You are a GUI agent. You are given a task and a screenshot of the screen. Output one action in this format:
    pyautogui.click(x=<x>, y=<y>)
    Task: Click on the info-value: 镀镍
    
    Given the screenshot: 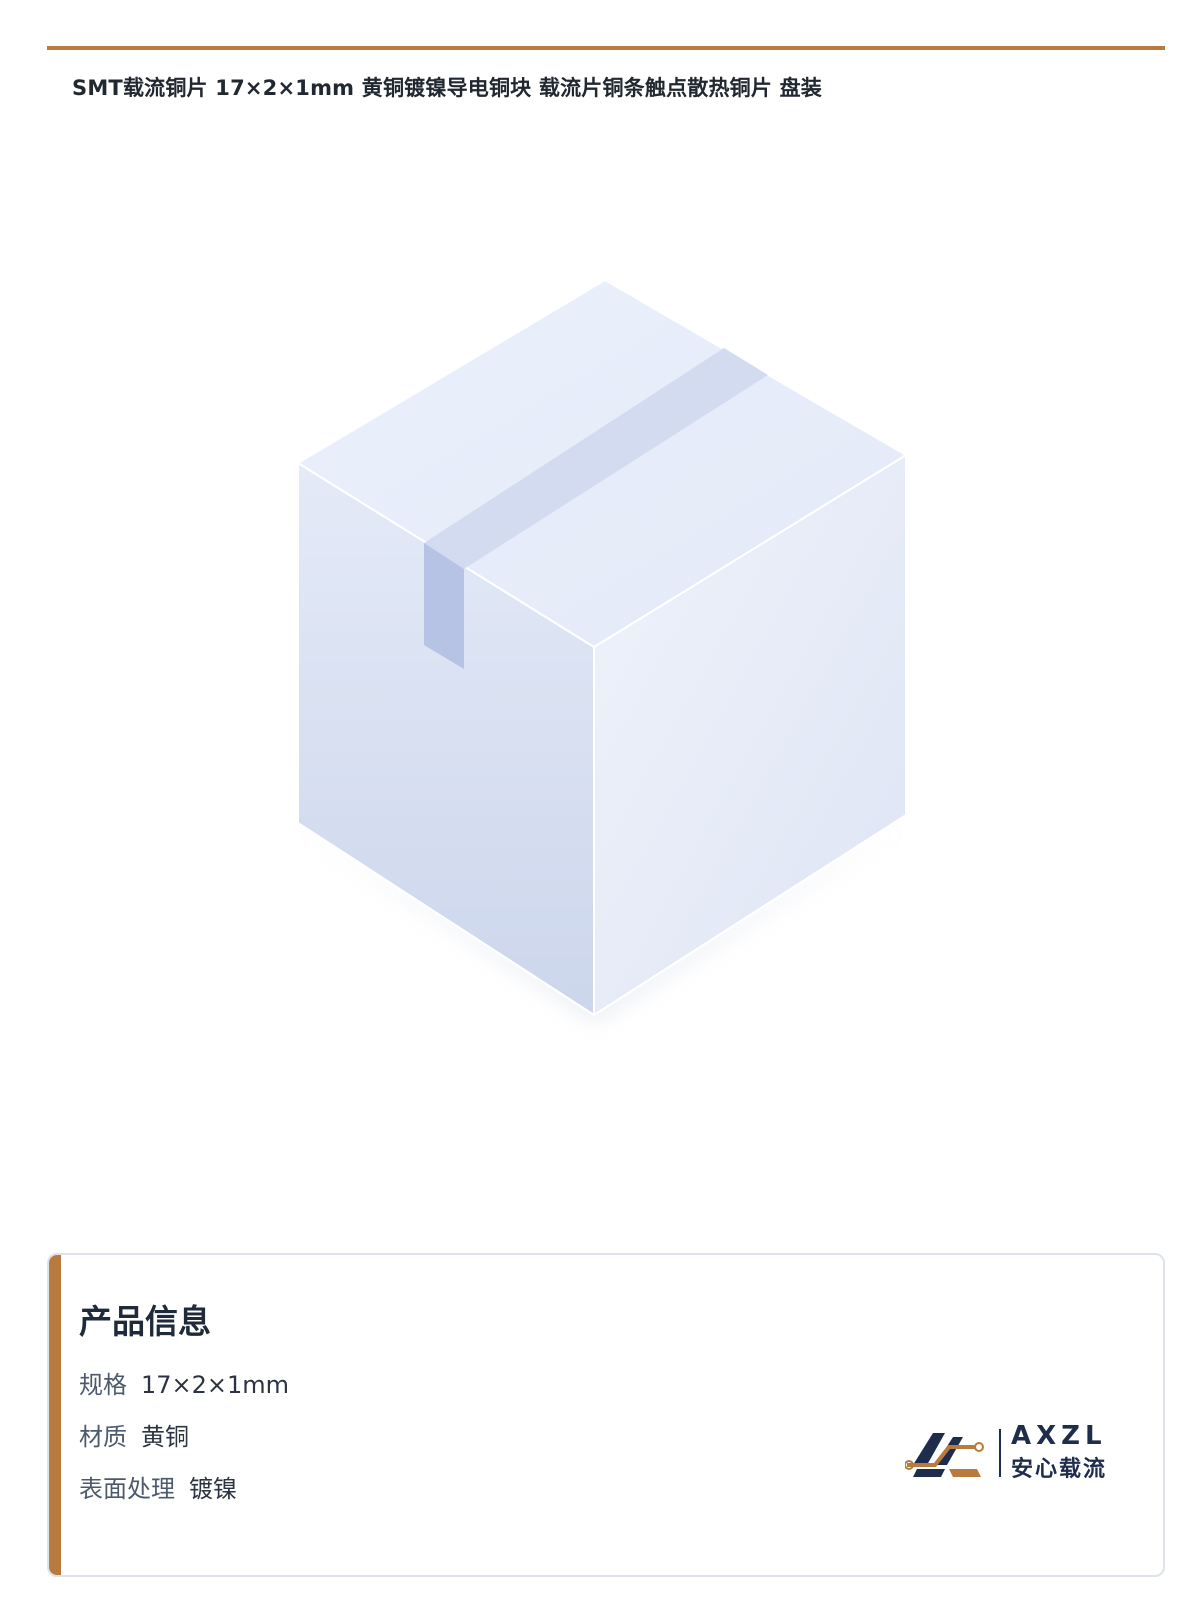 What is the action you would take?
    pyautogui.click(x=213, y=1489)
    